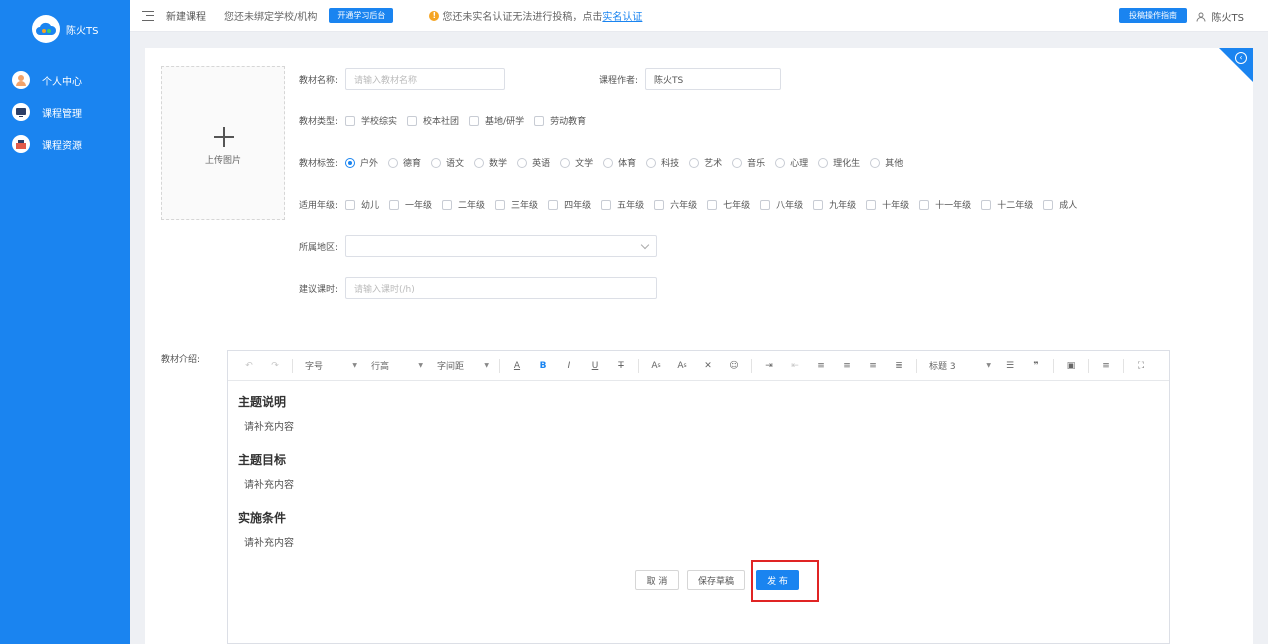 The image size is (1268, 644). What do you see at coordinates (959, 366) in the screenshot?
I see `heading-dropdown: 标题 3 ▼` at bounding box center [959, 366].